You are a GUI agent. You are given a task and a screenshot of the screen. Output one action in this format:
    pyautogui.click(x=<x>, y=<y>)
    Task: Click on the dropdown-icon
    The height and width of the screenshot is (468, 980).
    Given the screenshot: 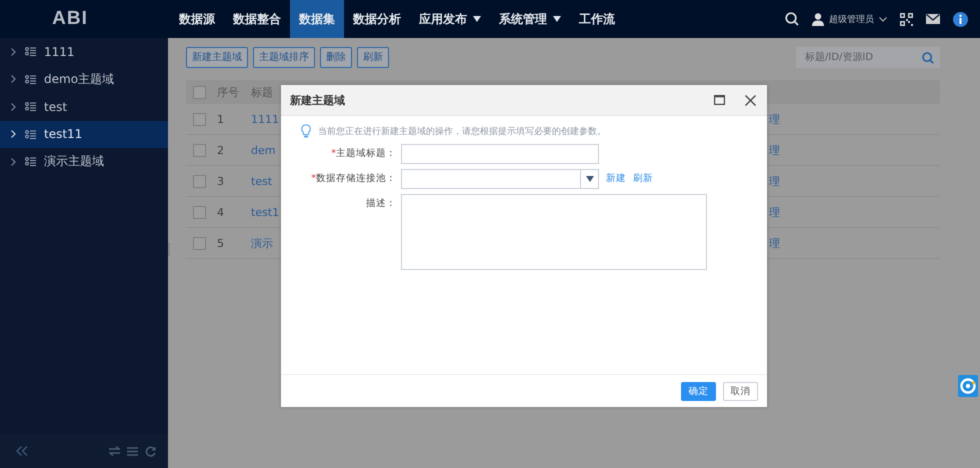 What is the action you would take?
    pyautogui.click(x=590, y=179)
    